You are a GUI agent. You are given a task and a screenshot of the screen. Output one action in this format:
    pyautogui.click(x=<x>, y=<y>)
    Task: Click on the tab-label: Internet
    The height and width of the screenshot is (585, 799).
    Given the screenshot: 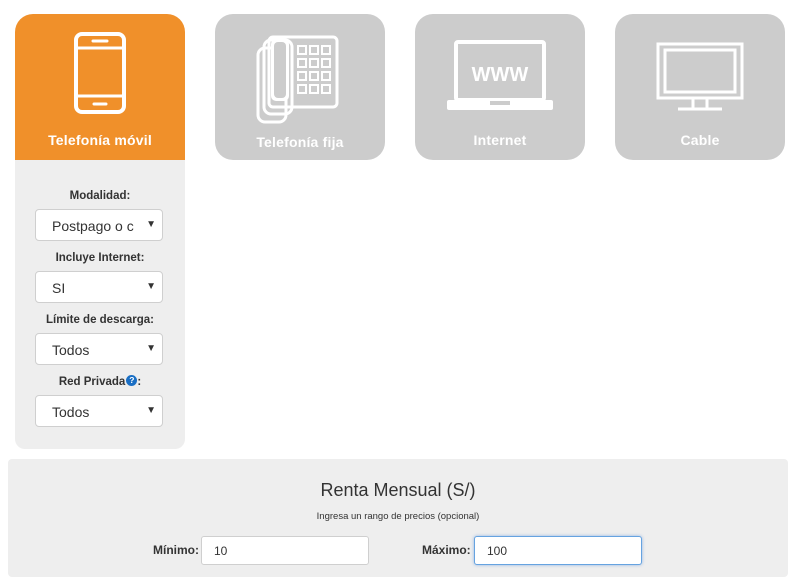 What is the action you would take?
    pyautogui.click(x=500, y=140)
    